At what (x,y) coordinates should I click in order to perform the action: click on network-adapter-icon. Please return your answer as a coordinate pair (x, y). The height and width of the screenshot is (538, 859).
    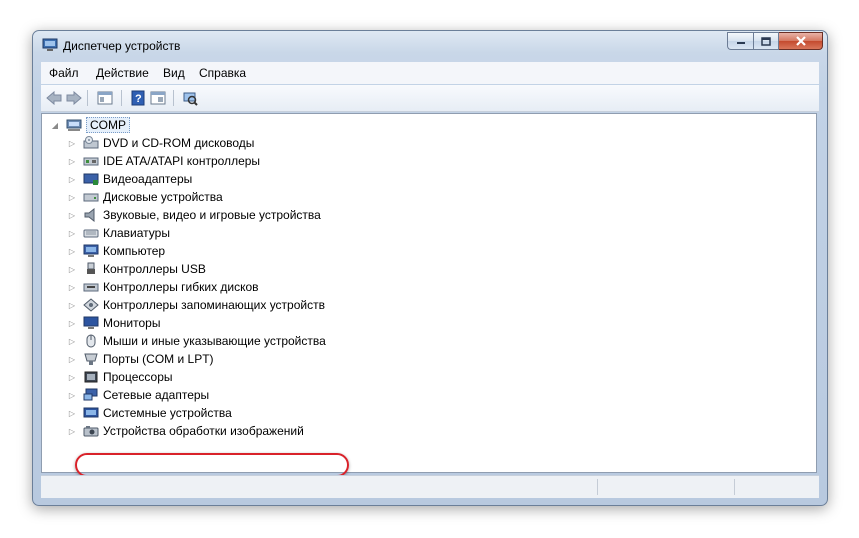
    Looking at the image, I should click on (90, 394).